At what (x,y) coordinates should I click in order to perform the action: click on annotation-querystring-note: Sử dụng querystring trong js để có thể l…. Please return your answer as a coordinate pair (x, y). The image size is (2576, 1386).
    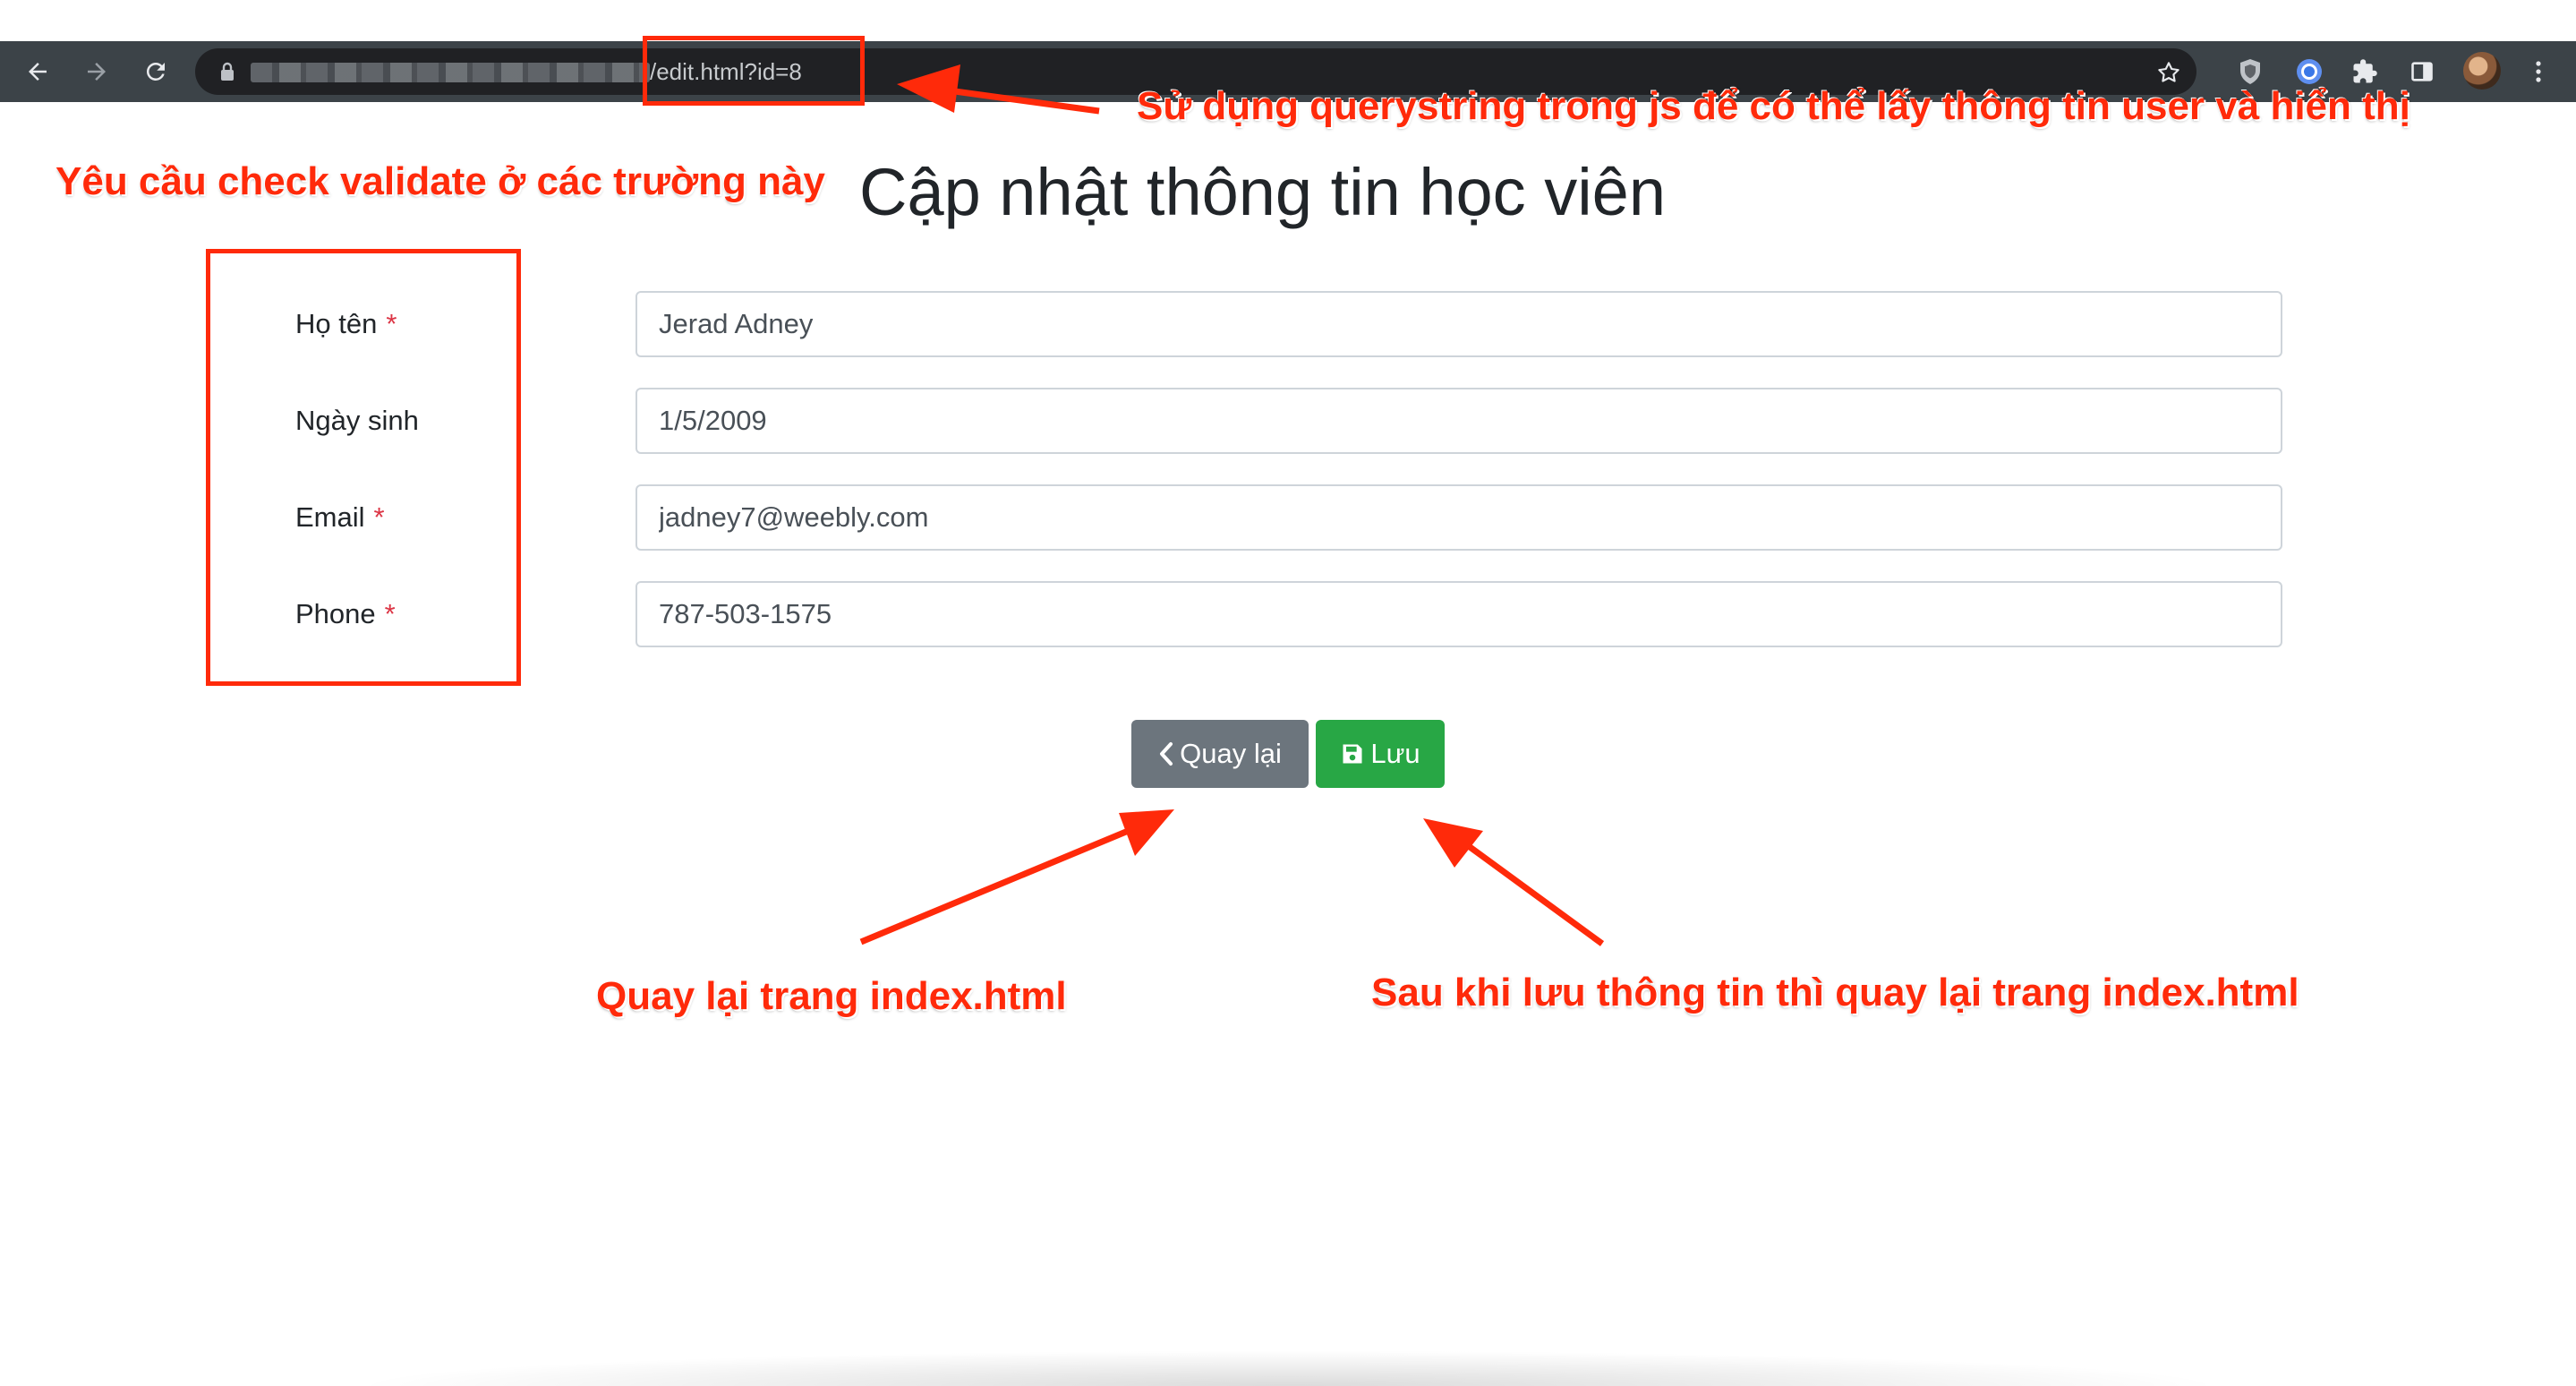
    Looking at the image, I should click on (1773, 106).